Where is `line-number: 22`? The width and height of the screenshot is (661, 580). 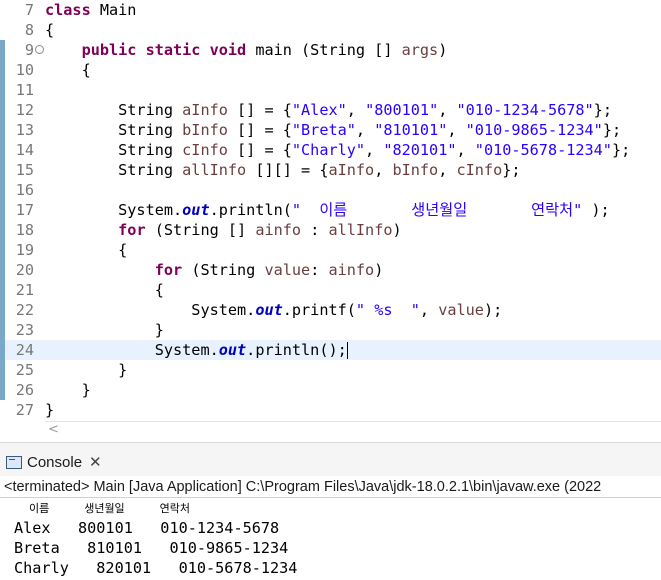
line-number: 22 is located at coordinates (24, 310).